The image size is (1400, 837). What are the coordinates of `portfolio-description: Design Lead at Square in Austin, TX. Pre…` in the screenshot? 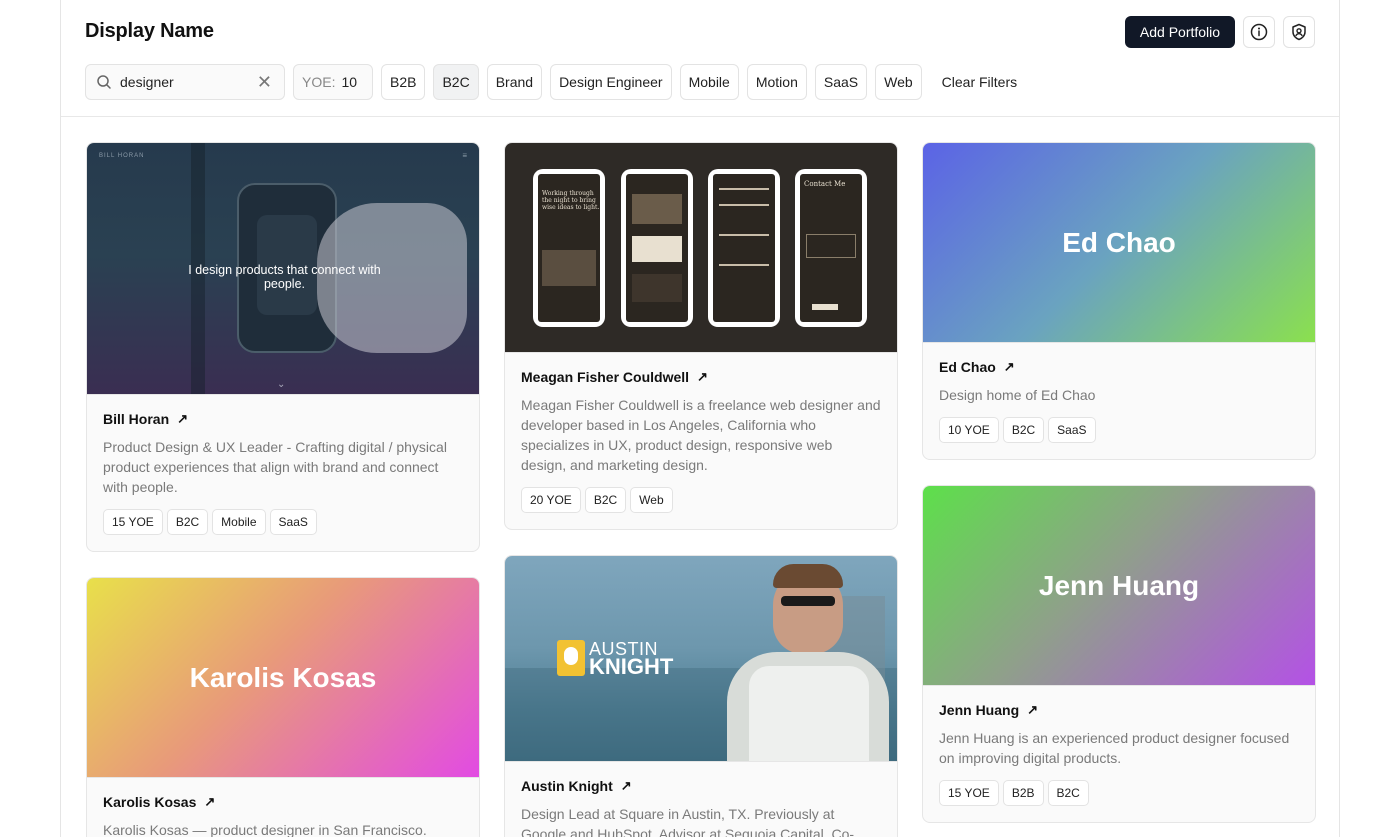 It's located at (688, 821).